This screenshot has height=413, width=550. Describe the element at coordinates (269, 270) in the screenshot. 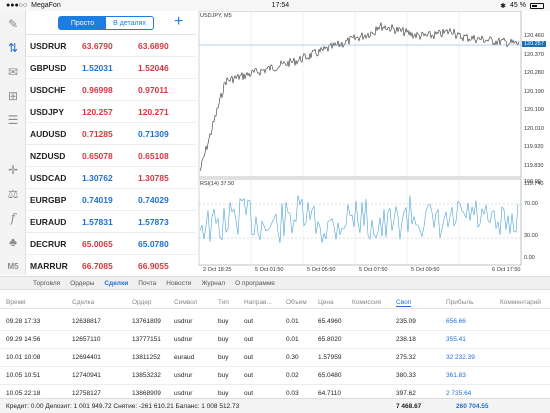

I see `time-axis-label: 5 Oct 01:50` at that location.